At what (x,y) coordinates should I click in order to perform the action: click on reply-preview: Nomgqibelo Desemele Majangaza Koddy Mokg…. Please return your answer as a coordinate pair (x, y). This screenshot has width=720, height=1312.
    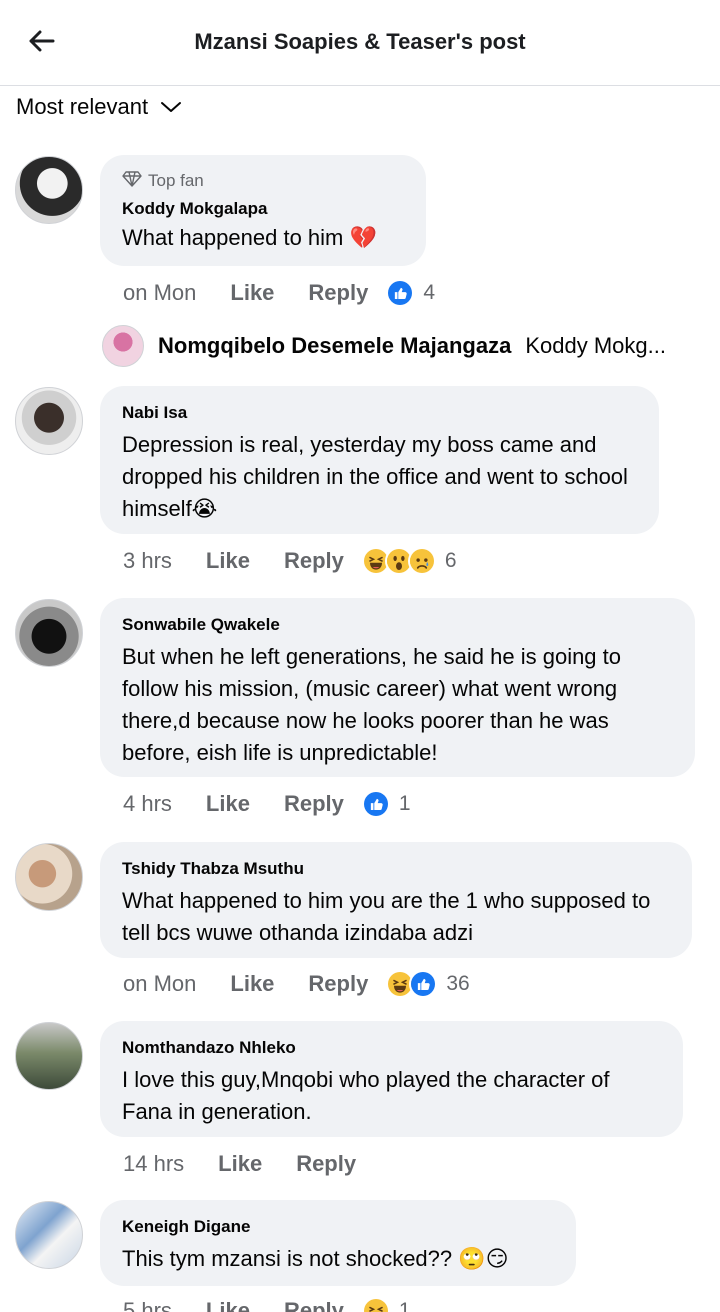
    Looking at the image, I should click on (384, 346).